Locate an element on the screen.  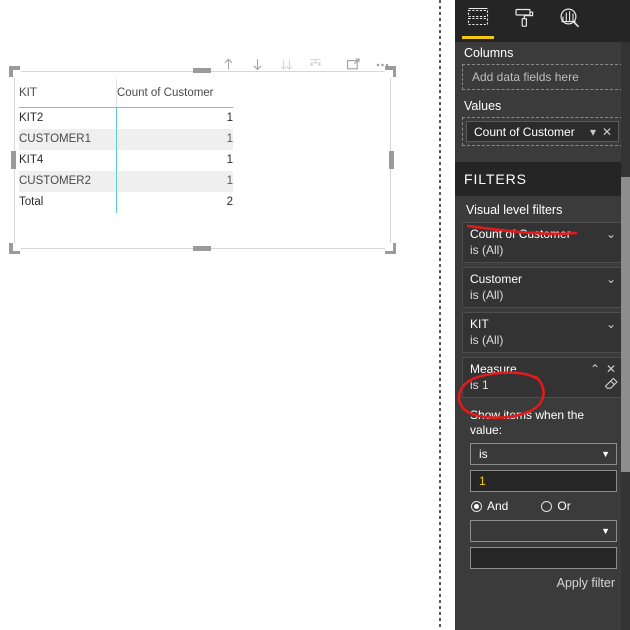
operand-input-1: 1 is located at coordinates (543, 481).